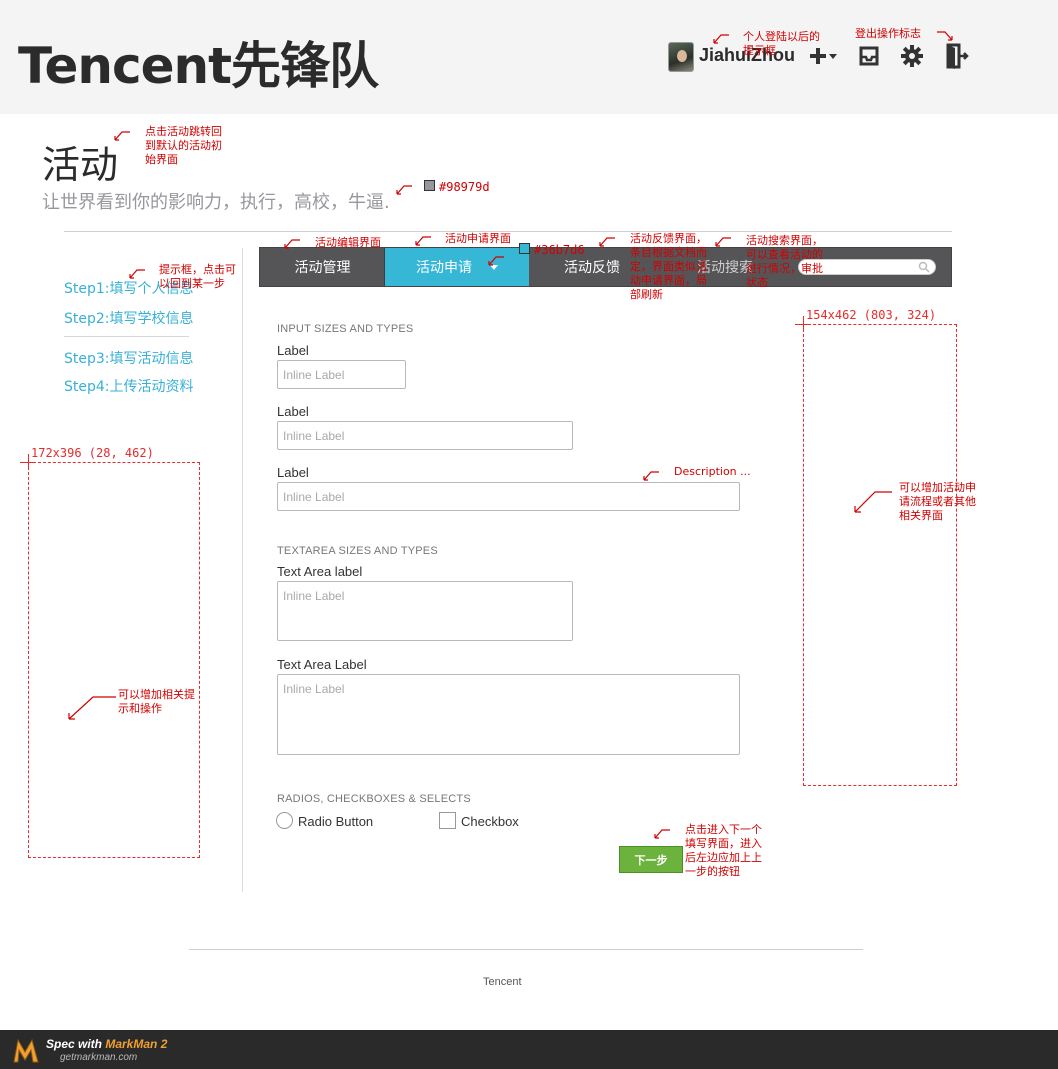 The height and width of the screenshot is (1069, 1058). I want to click on page-subtitle: 让世界看到你的影响力，执行，高校，牛逼., so click(216, 202).